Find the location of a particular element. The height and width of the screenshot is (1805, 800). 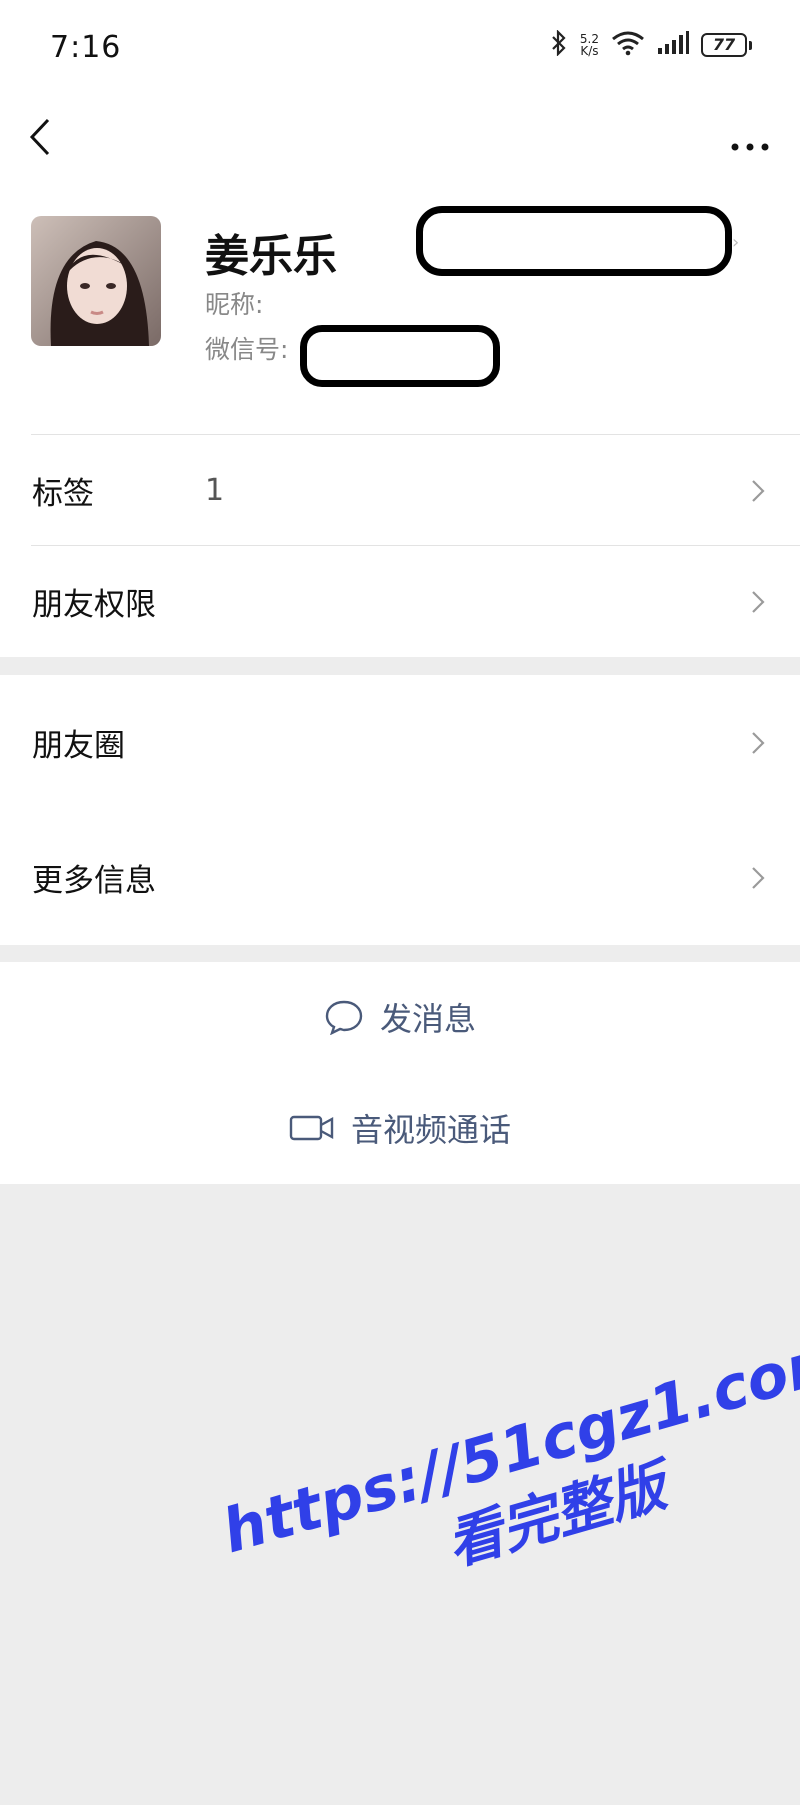

more-info-label: 更多信息 is located at coordinates (94, 881).